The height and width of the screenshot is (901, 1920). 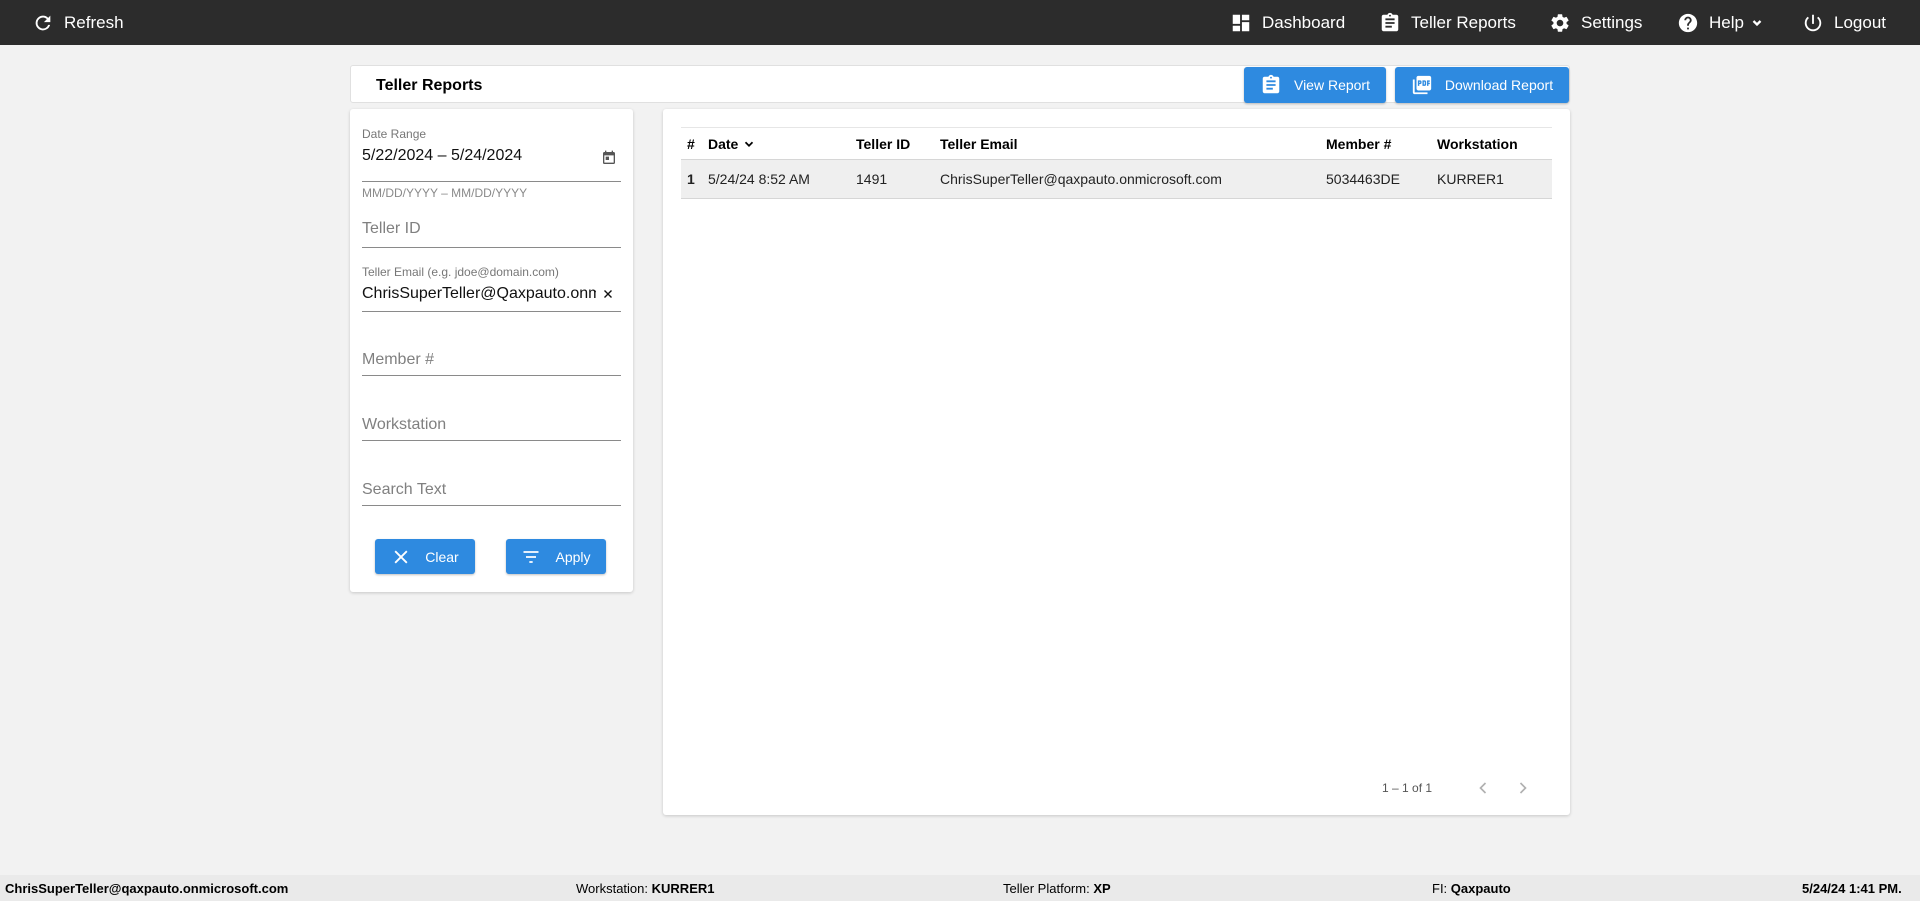 I want to click on status-platform: Teller Platform: XP, so click(x=1057, y=888).